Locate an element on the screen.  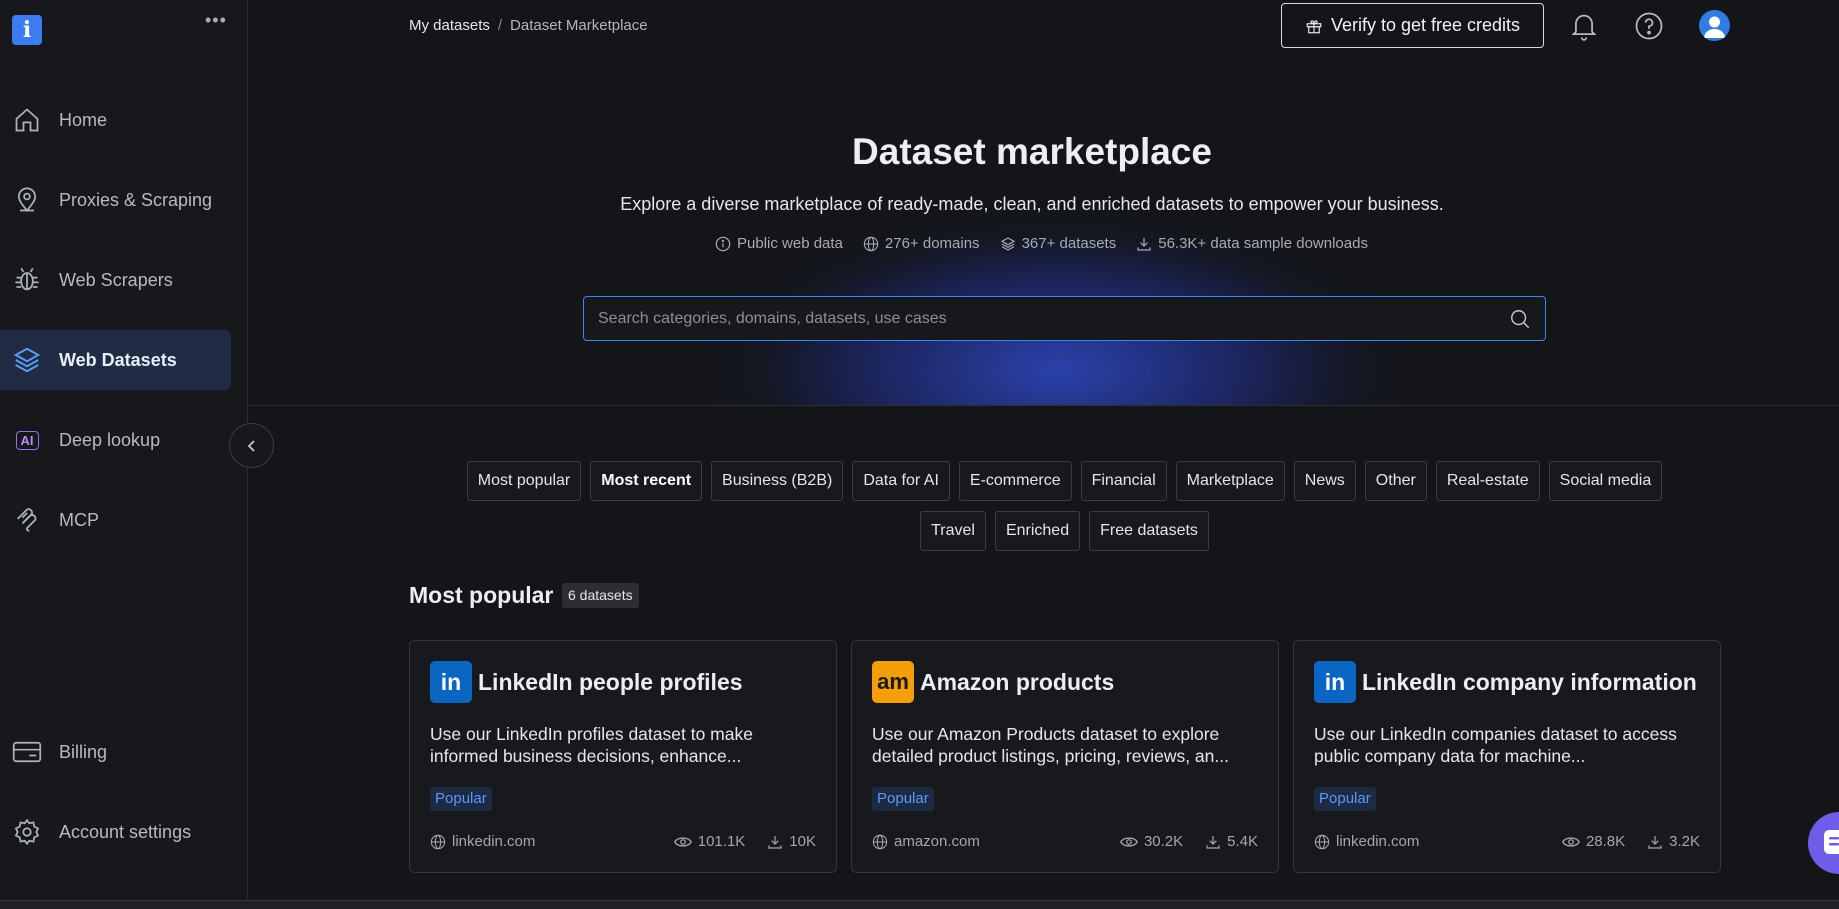
chat-icon is located at coordinates (1831, 842).